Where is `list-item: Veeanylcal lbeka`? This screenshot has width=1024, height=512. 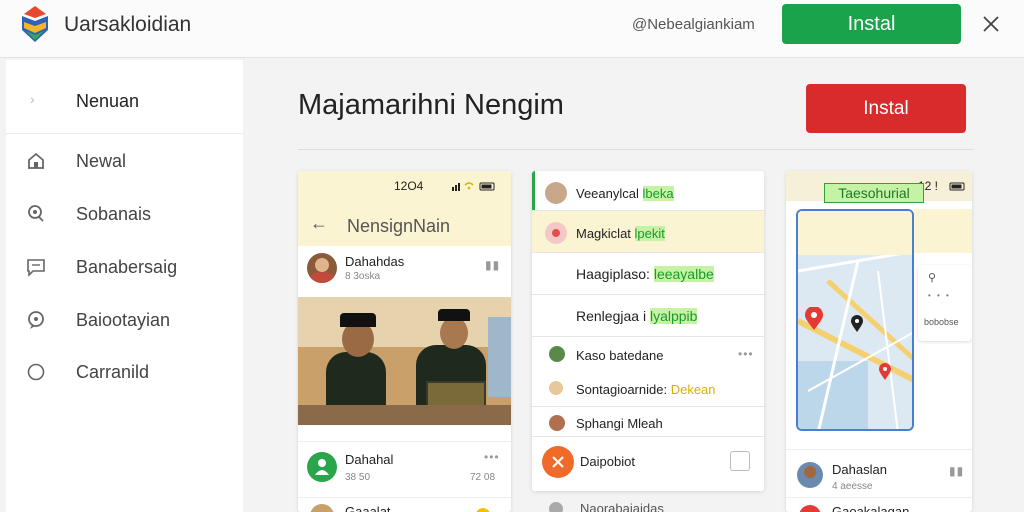
list-item: Veeanylcal lbeka is located at coordinates (648, 191).